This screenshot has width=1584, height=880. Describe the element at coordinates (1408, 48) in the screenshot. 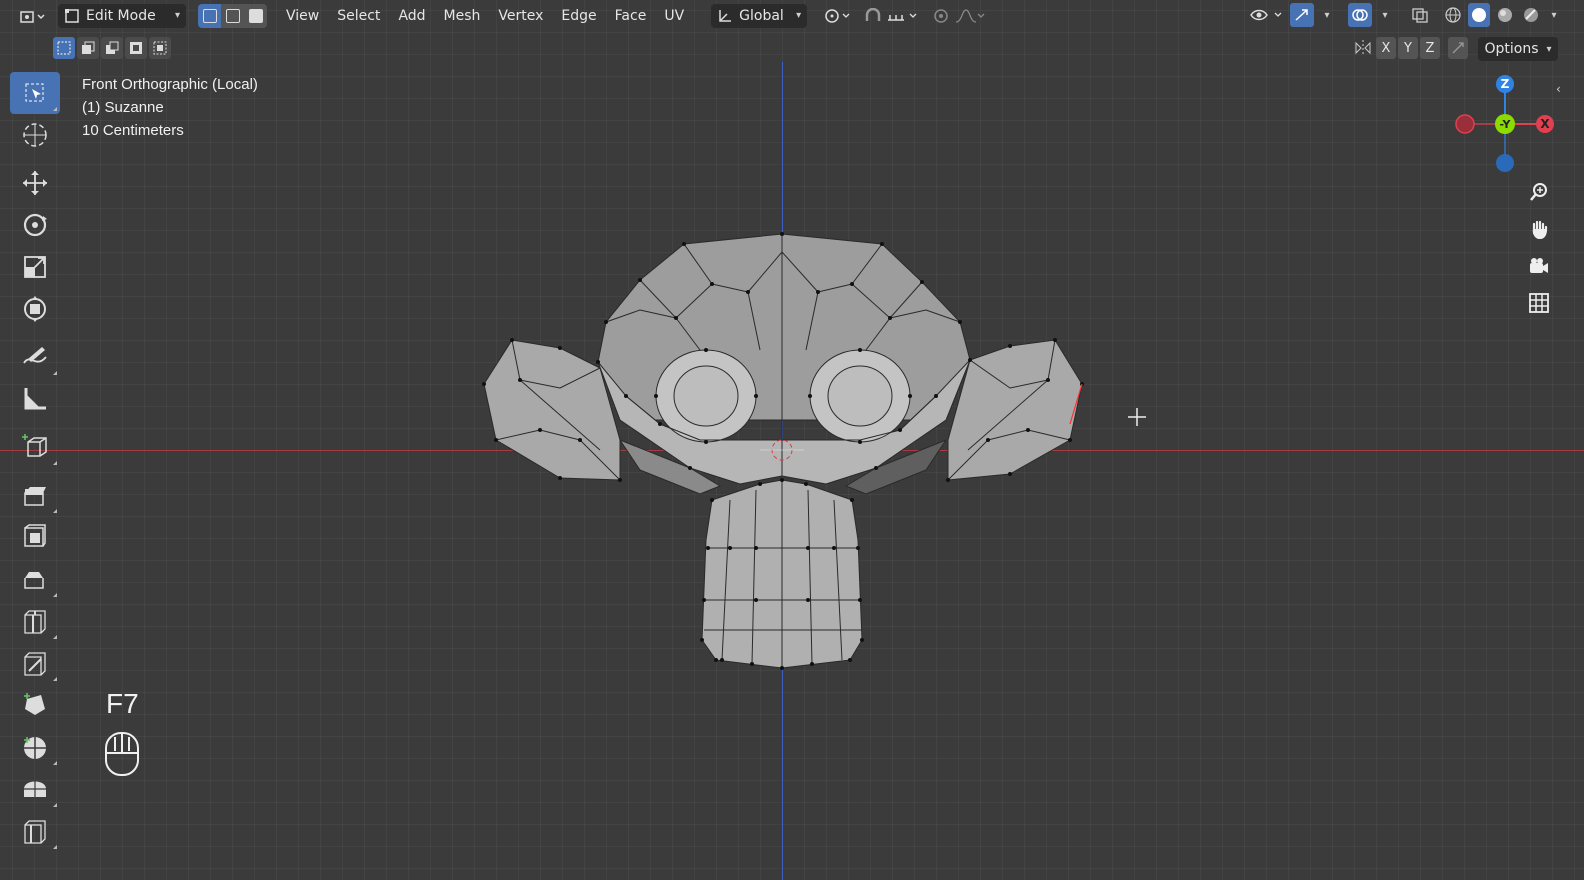

I see `axis-y-button: Y` at that location.